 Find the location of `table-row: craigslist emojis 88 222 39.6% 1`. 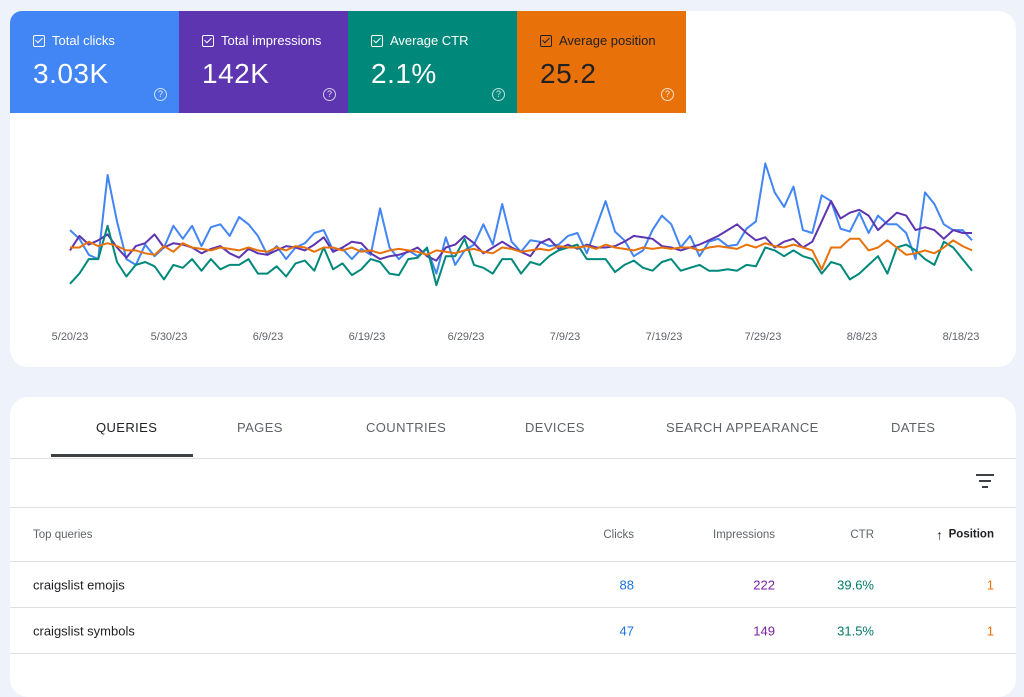

table-row: craigslist emojis 88 222 39.6% 1 is located at coordinates (513, 585).